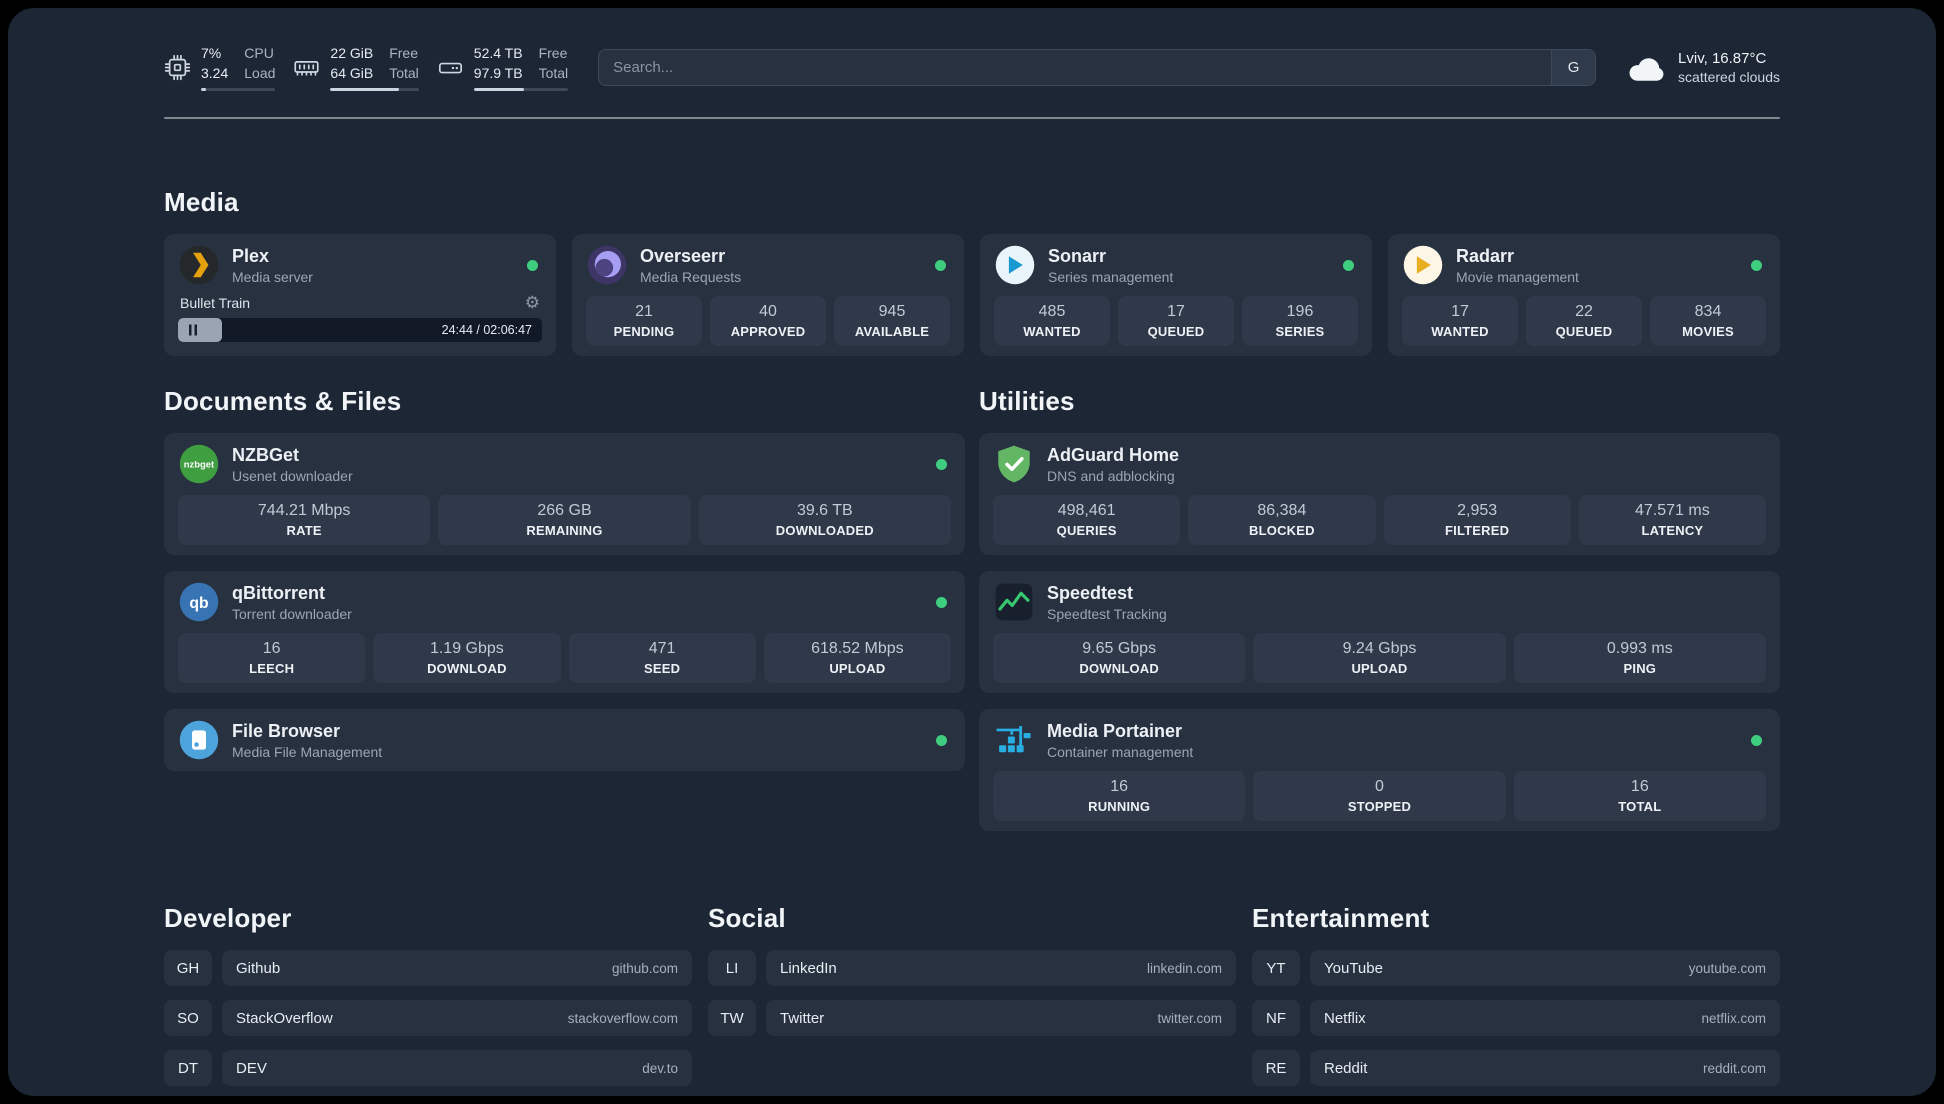 Image resolution: width=1944 pixels, height=1104 pixels. I want to click on weather-location: Lviv, 16.87°C, so click(1722, 59).